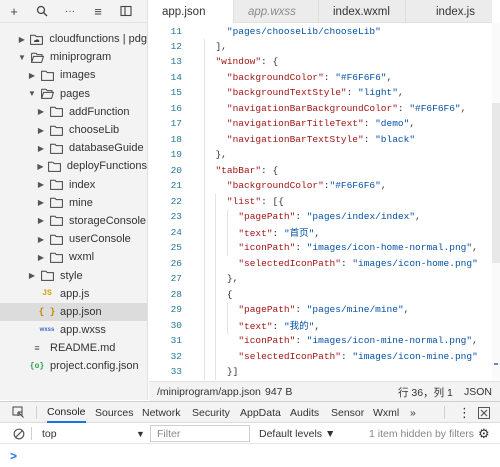  Describe the element at coordinates (268, 186) in the screenshot. I see `code-line: 21 "backgroundColor":"#F6F6F6",` at that location.